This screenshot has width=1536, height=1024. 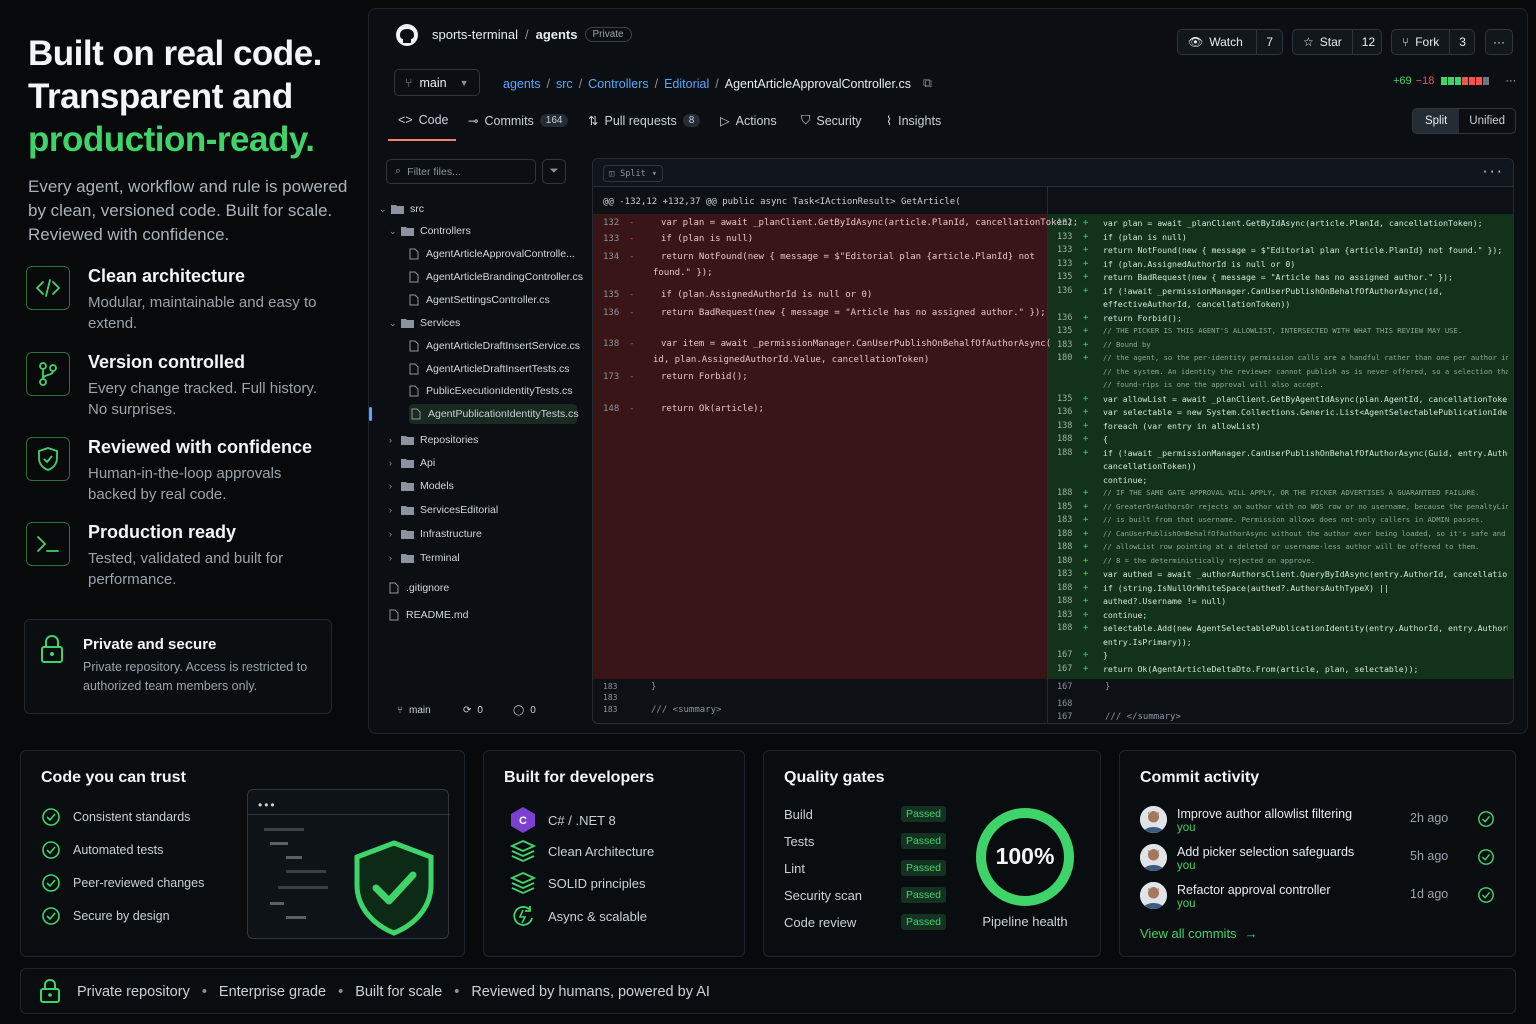 What do you see at coordinates (475, 34) in the screenshot?
I see `repo-owner: sports-terminal` at bounding box center [475, 34].